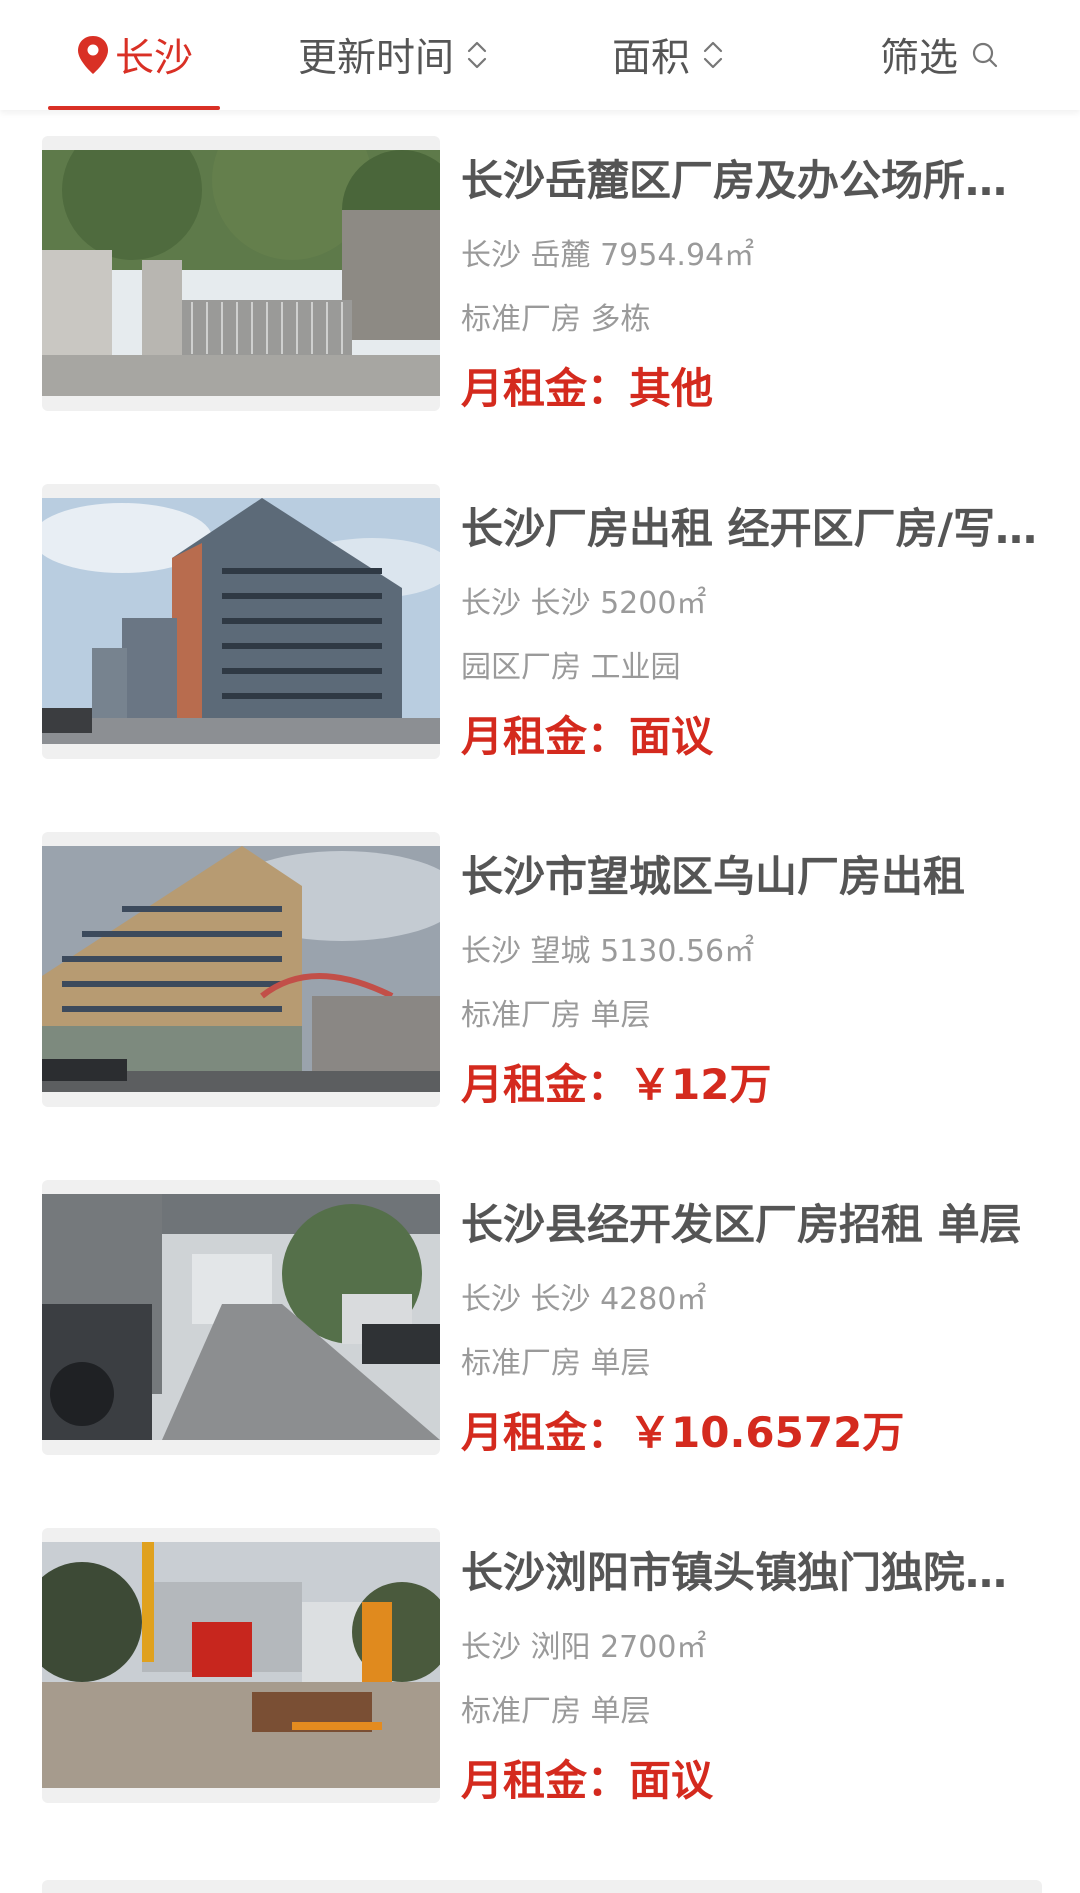  What do you see at coordinates (767, 1432) in the screenshot?
I see `price-value: ￥10.6572万` at bounding box center [767, 1432].